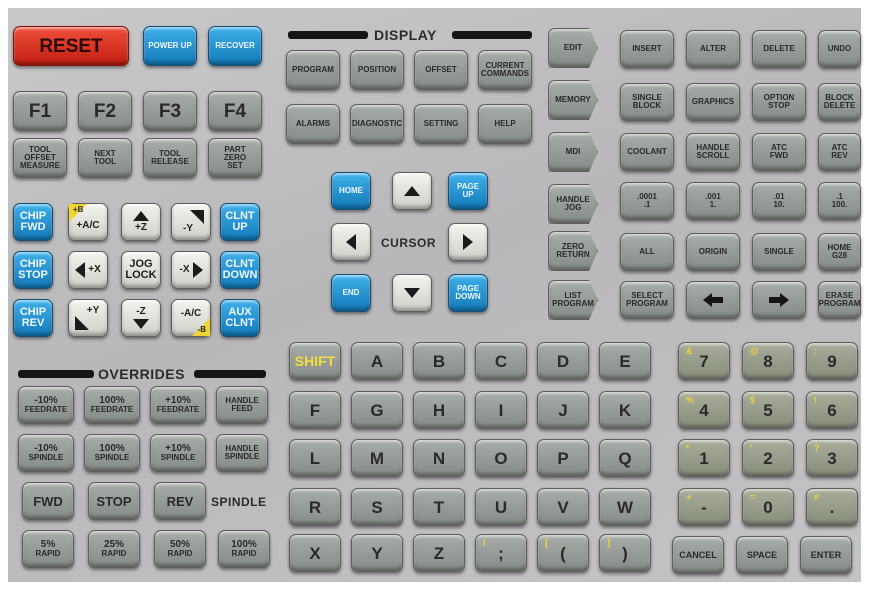  I want to click on list-program-button: LIST PROGRAM, so click(573, 300).